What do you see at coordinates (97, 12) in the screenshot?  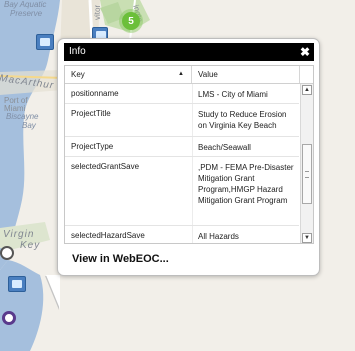 I see `map-label-street: vitor` at bounding box center [97, 12].